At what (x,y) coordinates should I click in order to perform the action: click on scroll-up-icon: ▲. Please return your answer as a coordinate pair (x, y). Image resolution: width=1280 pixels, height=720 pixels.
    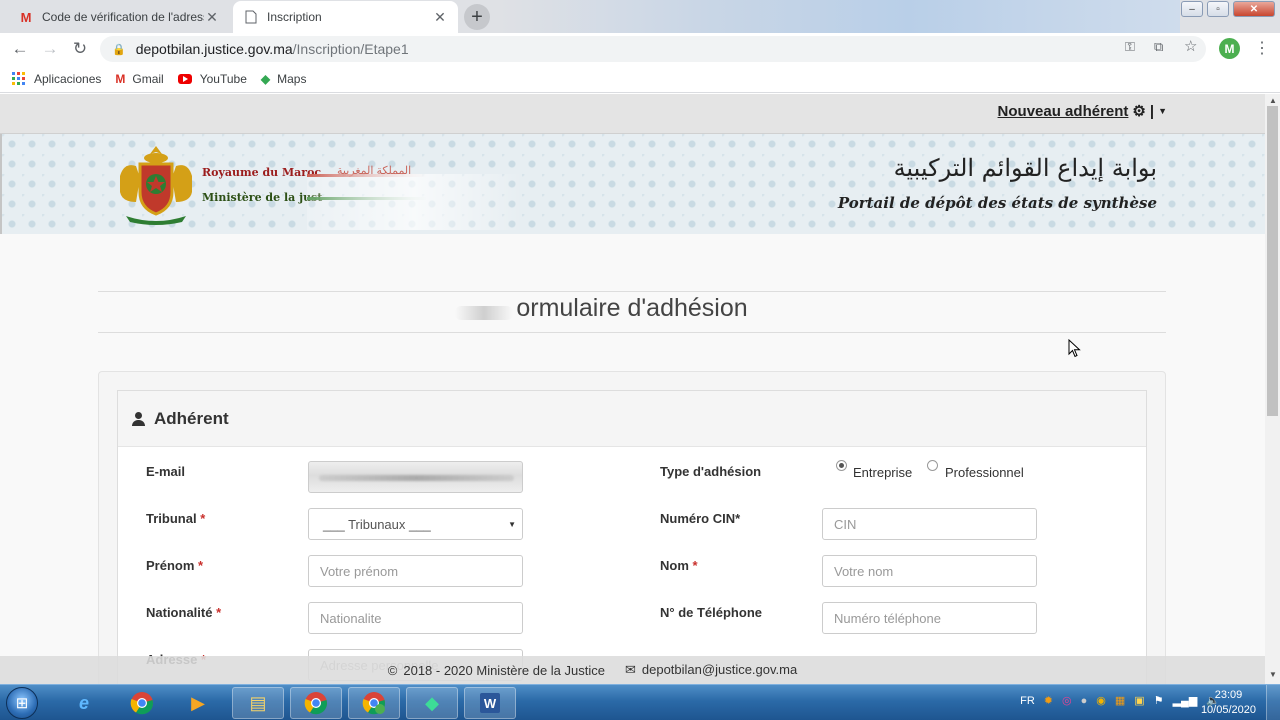
    Looking at the image, I should click on (1273, 100).